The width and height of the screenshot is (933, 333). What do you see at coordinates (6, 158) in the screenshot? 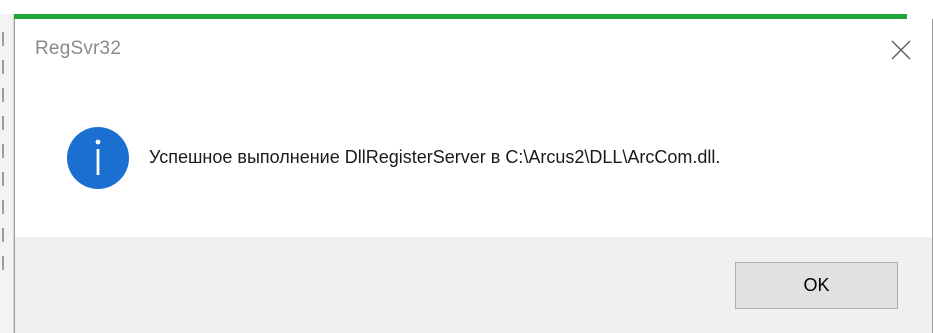
I see `background-window-text-fragments` at bounding box center [6, 158].